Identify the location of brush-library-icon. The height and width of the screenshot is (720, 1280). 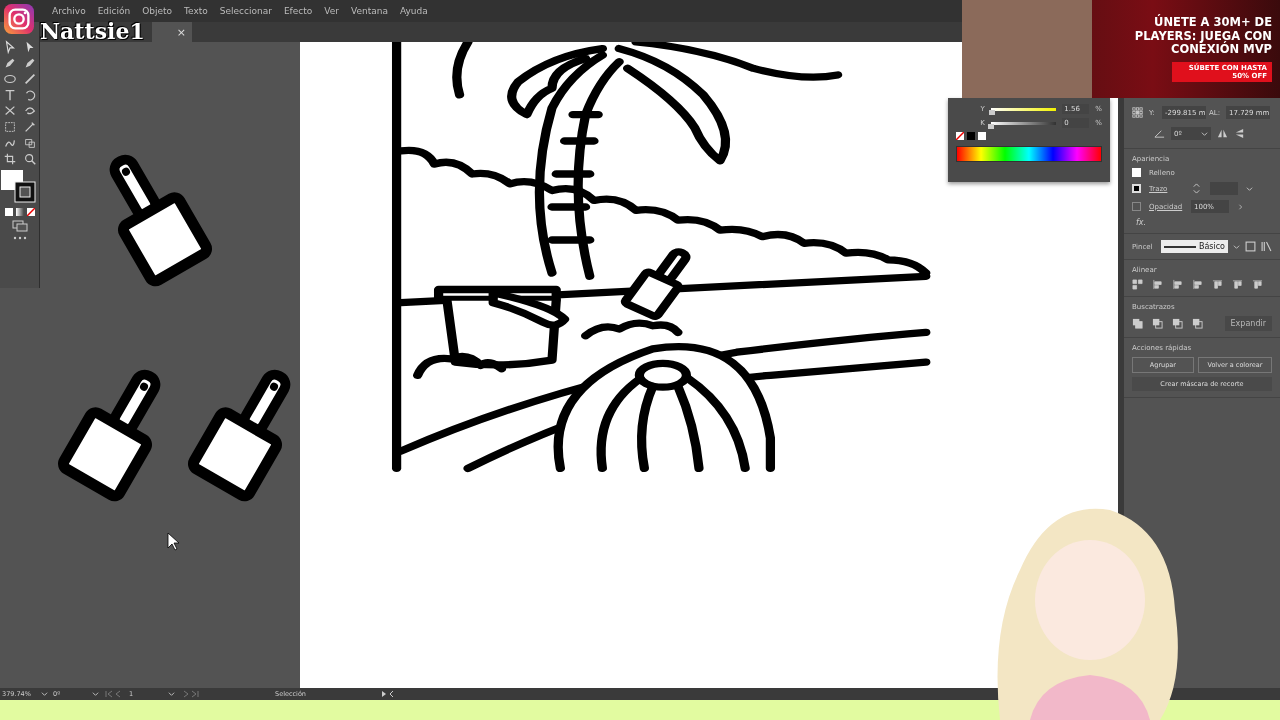
(1266, 246).